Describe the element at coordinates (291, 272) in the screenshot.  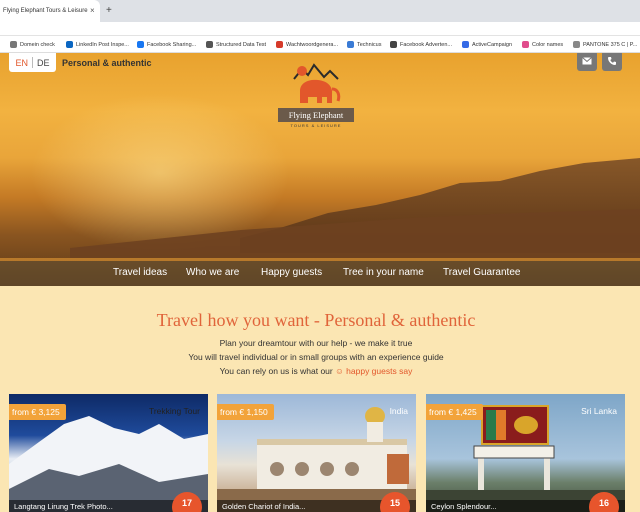
I see `nav-happy-guests: Happy guests` at that location.